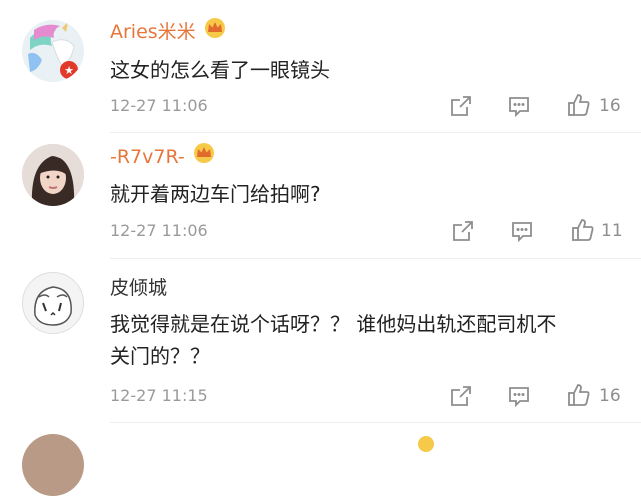 The height and width of the screenshot is (496, 641). Describe the element at coordinates (53, 51) in the screenshot. I see `avatar: ★` at that location.